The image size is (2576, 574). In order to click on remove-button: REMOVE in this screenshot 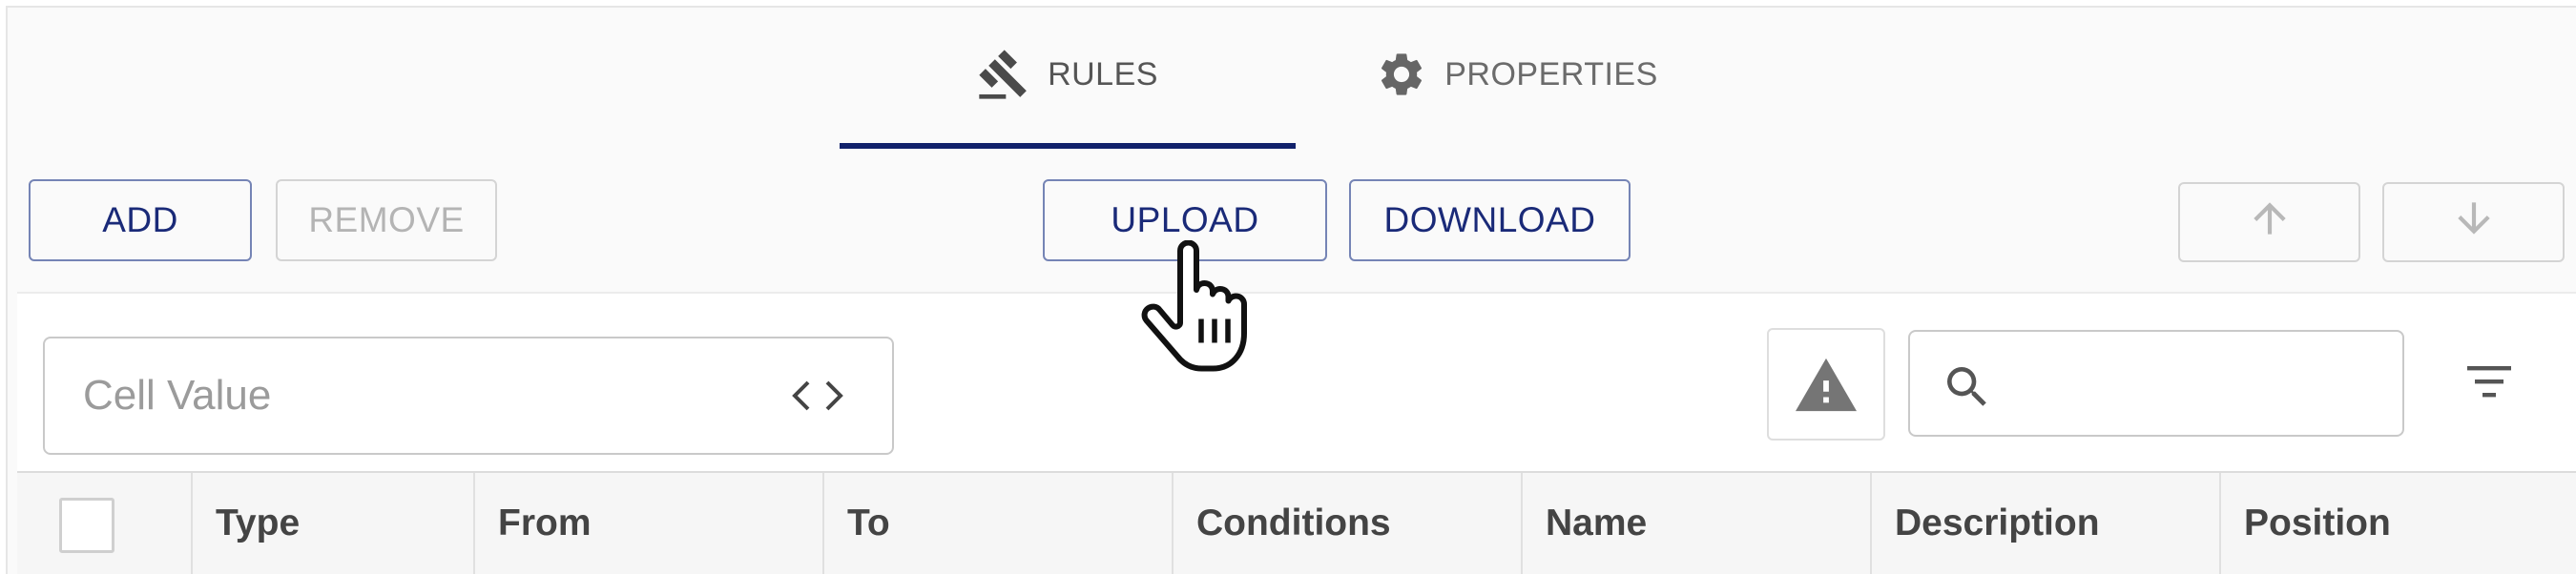, I will do `click(386, 220)`.